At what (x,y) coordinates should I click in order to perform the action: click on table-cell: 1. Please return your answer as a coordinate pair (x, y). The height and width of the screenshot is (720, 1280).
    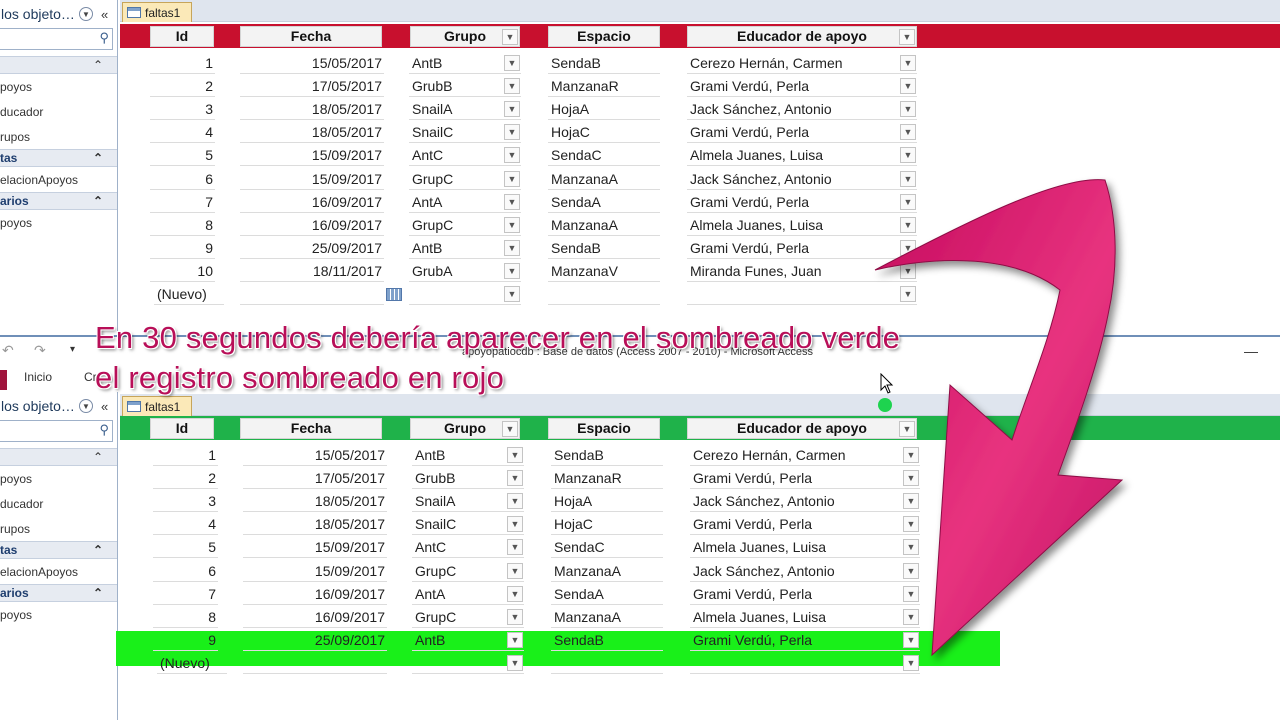
    Looking at the image, I should click on (182, 63).